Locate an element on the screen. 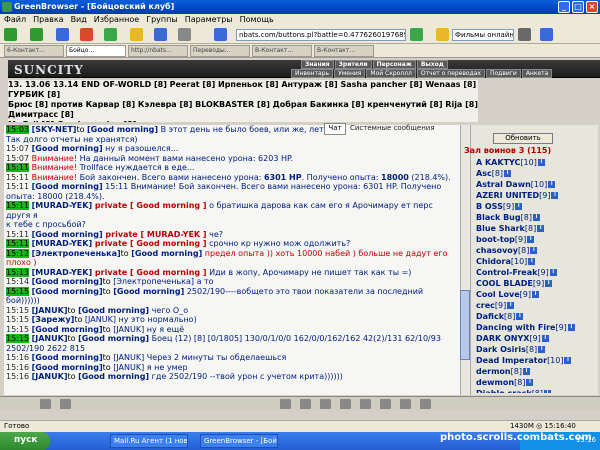 The height and width of the screenshot is (450, 600). minimize-button: _ is located at coordinates (564, 7).